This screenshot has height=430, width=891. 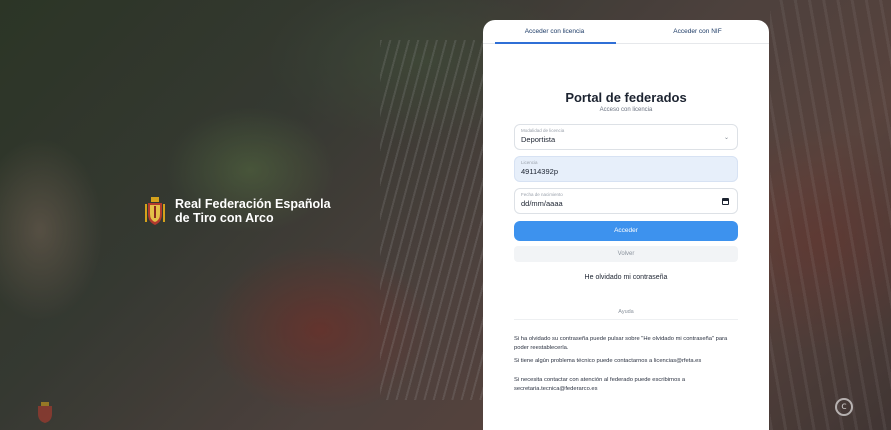 What do you see at coordinates (844, 407) in the screenshot?
I see `copyright-icon: c` at bounding box center [844, 407].